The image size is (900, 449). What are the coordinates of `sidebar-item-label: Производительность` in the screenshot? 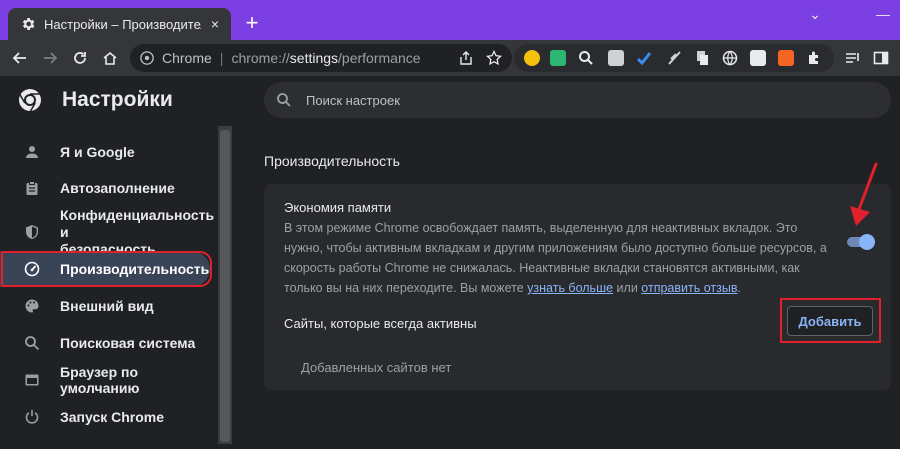 It's located at (135, 269).